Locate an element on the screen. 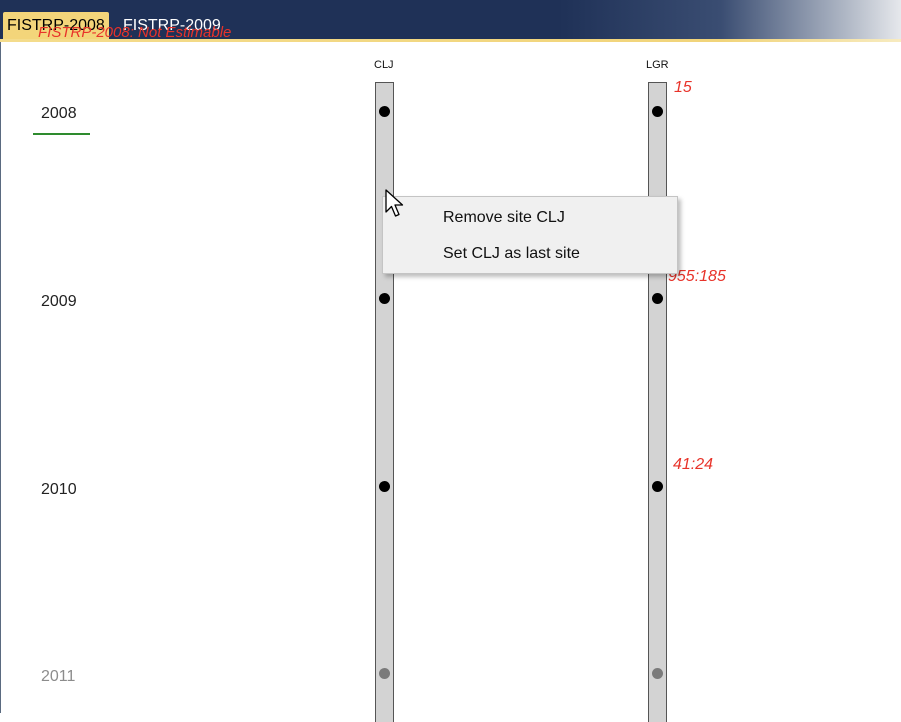  status-banner-text: FISTRP-2008: Not Estimable is located at coordinates (135, 31).